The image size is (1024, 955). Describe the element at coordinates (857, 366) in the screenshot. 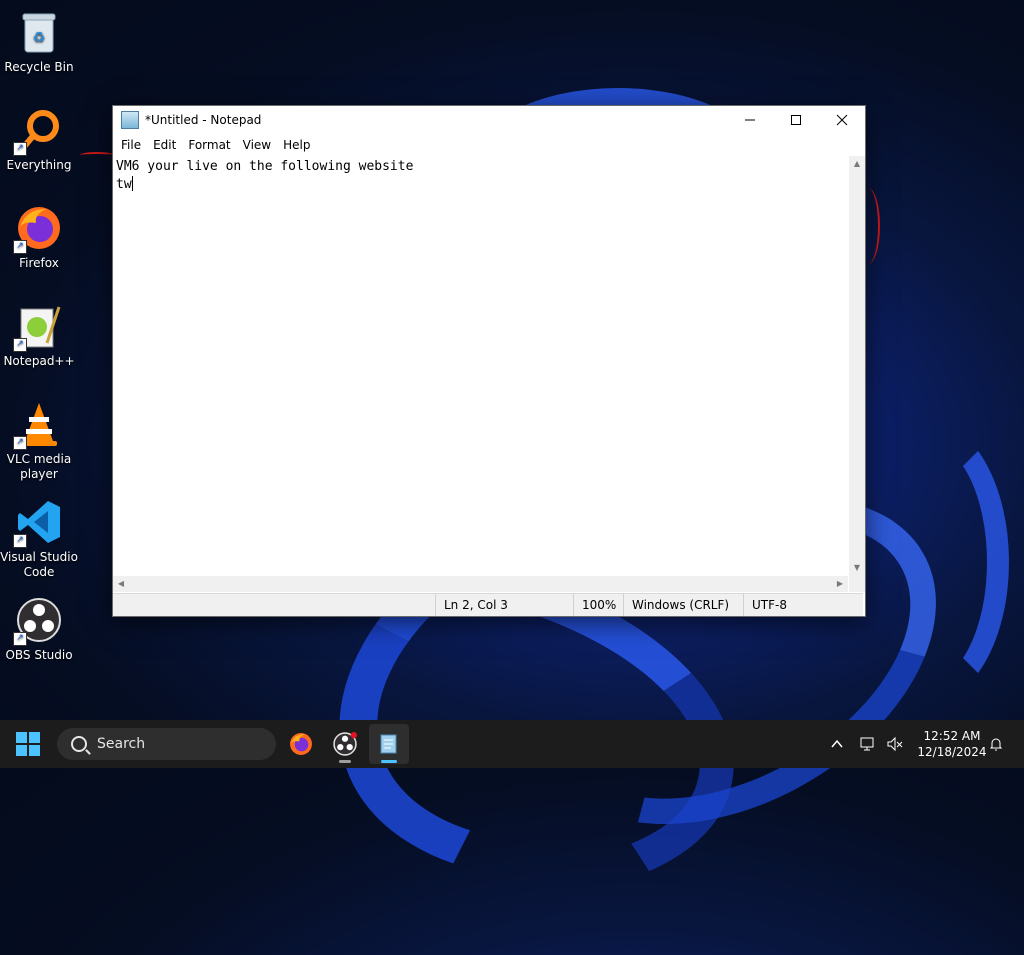

I see `vertical-scrollbar: ▲ ▼` at that location.